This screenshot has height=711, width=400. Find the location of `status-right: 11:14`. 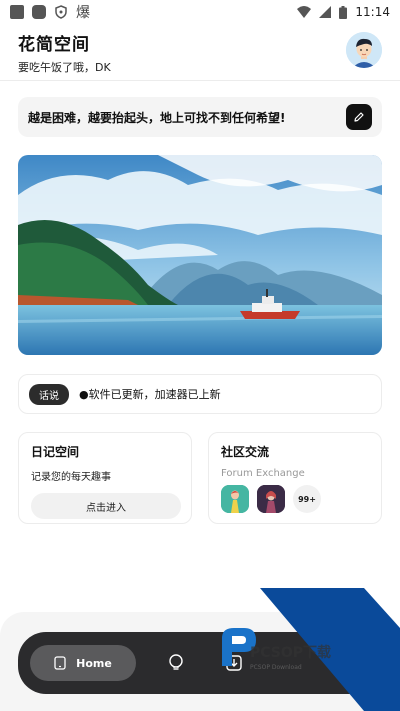

status-right: 11:14 is located at coordinates (343, 12).